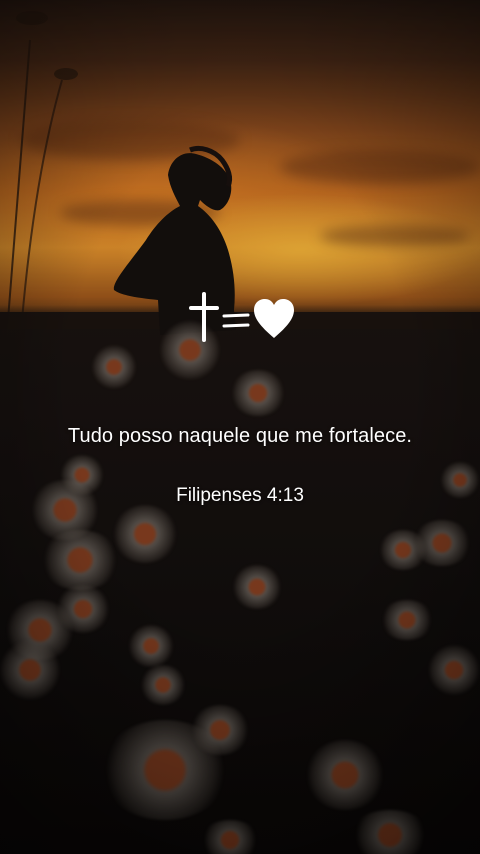  What do you see at coordinates (240, 436) in the screenshot?
I see `verse-text: Tudo posso naquele que me fortalece.` at bounding box center [240, 436].